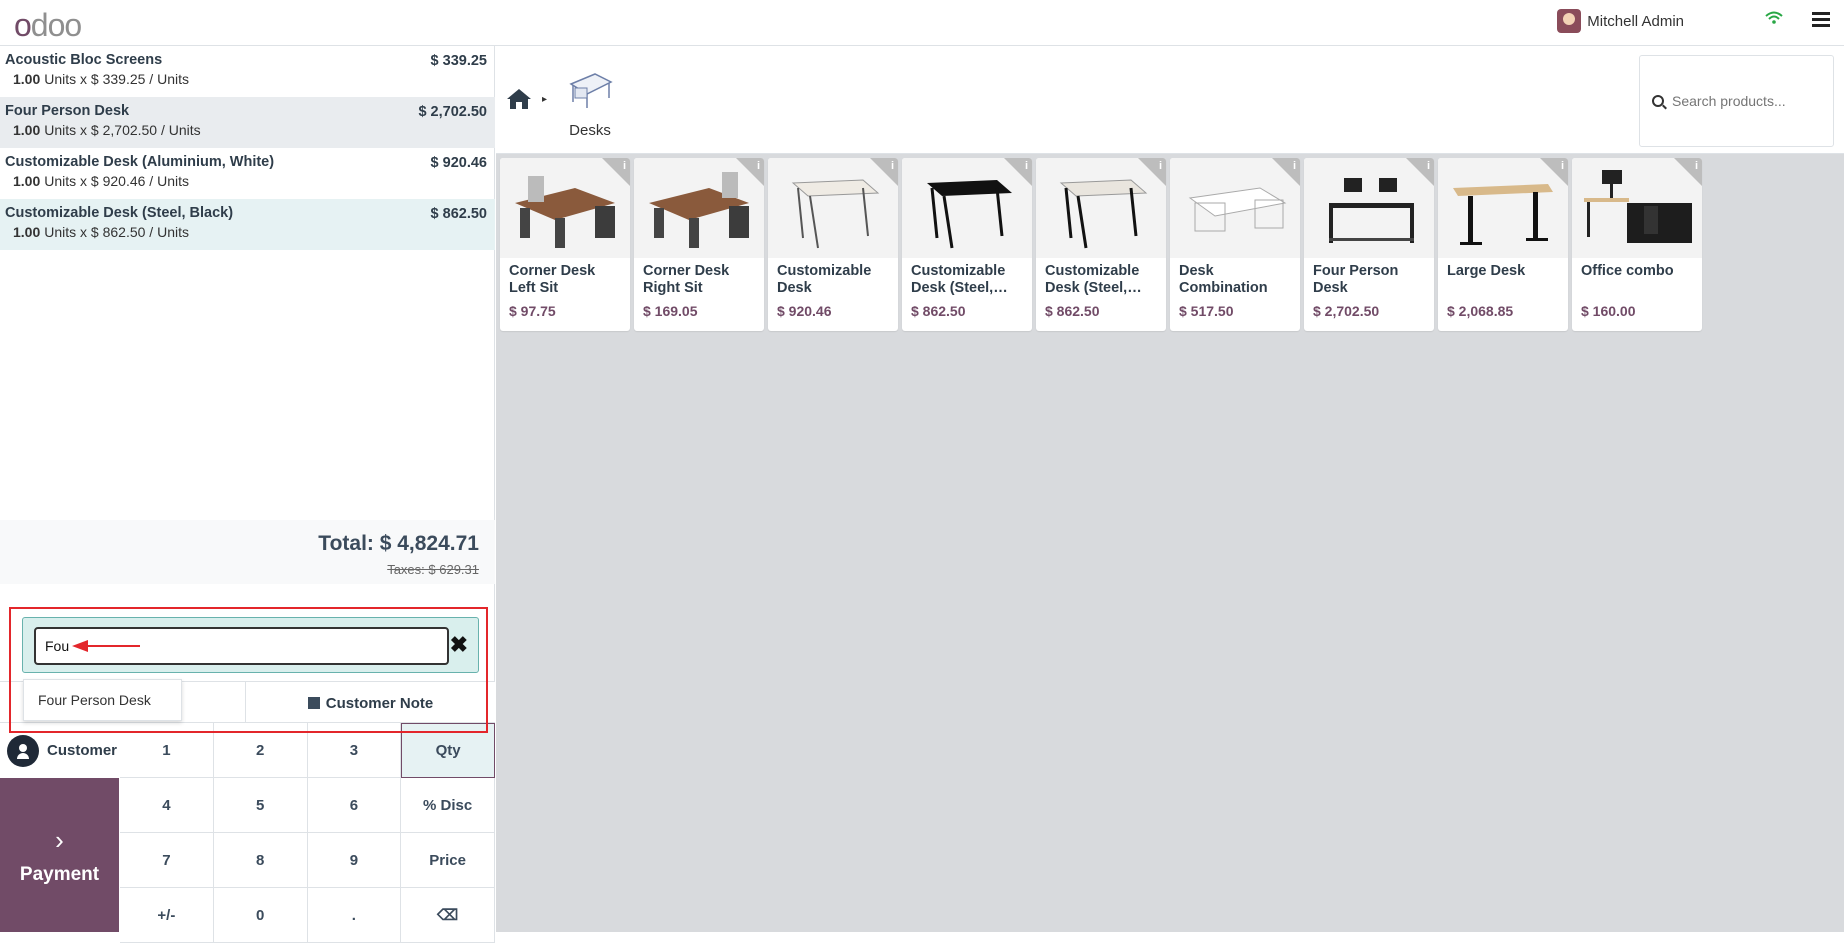 Image resolution: width=1844 pixels, height=943 pixels. I want to click on desk-icon, so click(590, 89).